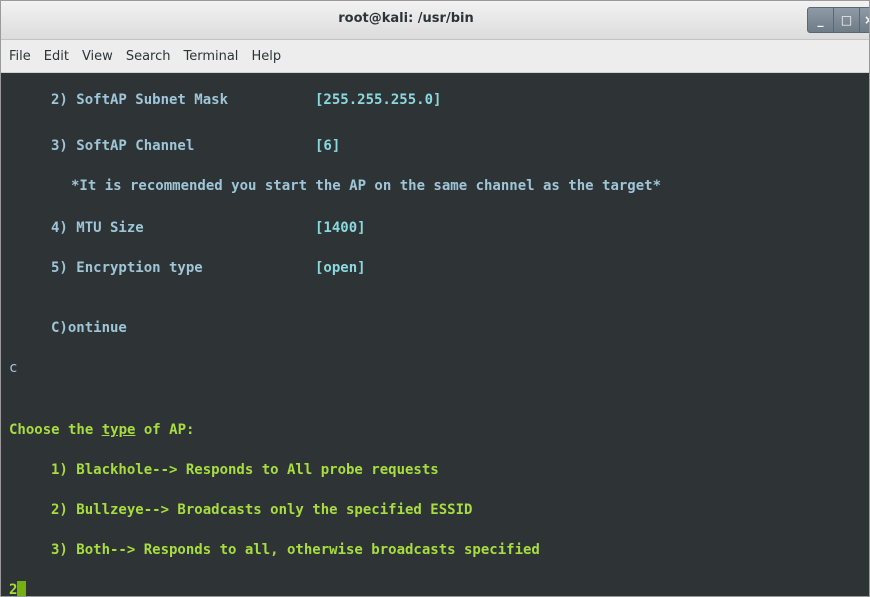  I want to click on user-input-2: 2, so click(13, 589).